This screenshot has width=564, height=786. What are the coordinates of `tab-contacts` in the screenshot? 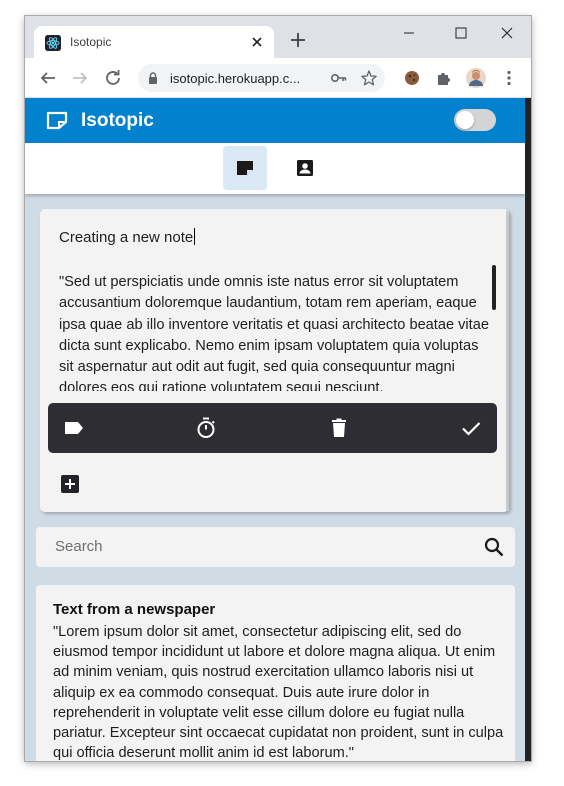 It's located at (305, 168).